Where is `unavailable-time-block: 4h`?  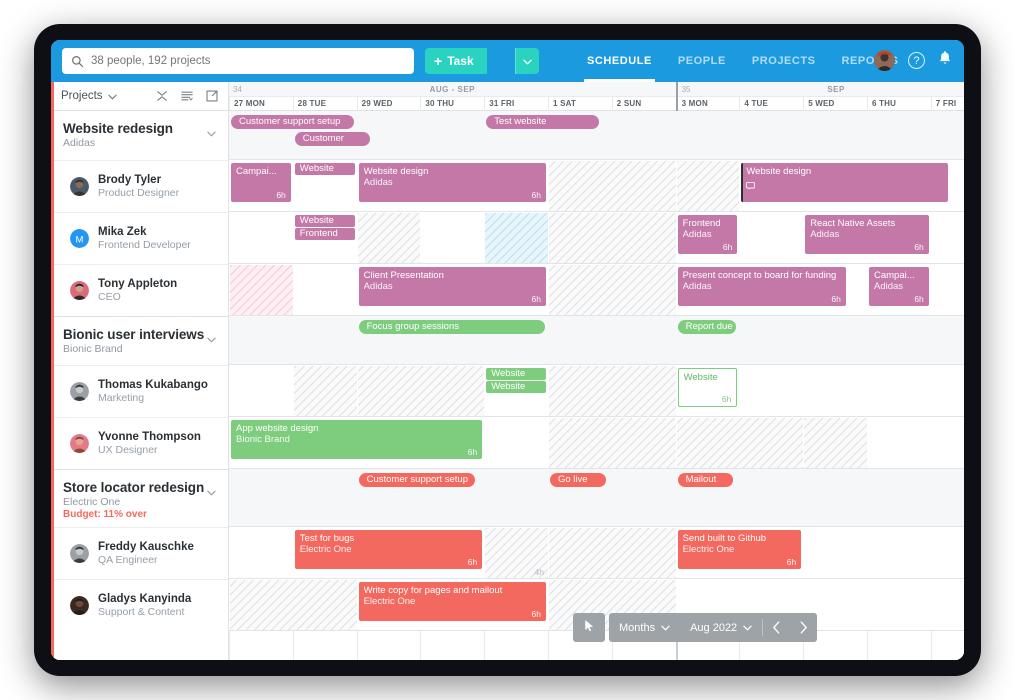
unavailable-time-block: 4h is located at coordinates (516, 553).